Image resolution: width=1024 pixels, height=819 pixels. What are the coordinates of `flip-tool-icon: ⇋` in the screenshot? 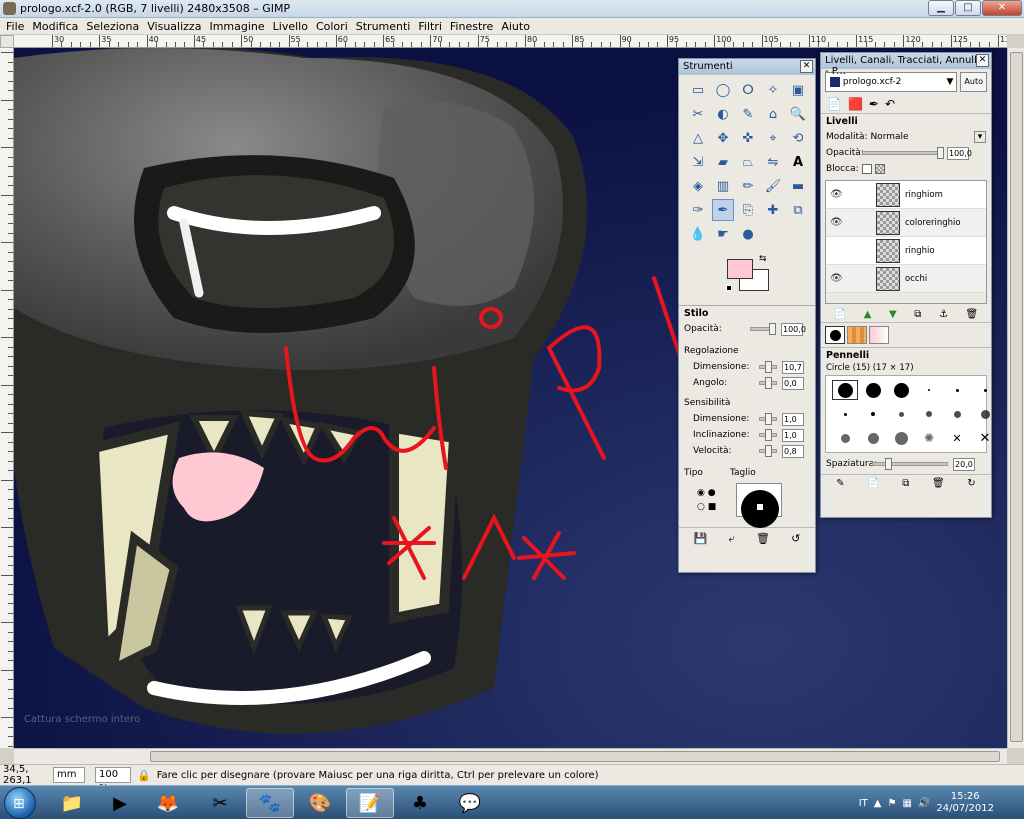 It's located at (773, 162).